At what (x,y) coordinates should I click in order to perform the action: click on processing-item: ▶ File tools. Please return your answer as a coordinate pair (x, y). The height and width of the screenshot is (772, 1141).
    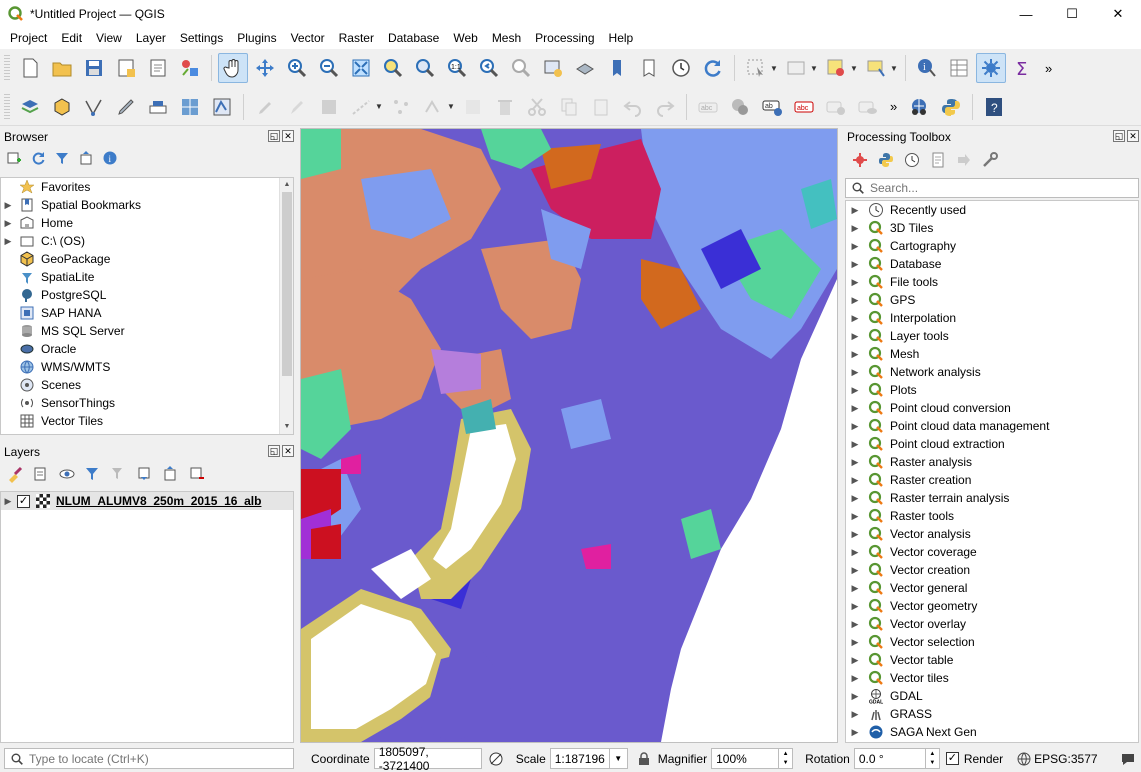
    Looking at the image, I should click on (992, 282).